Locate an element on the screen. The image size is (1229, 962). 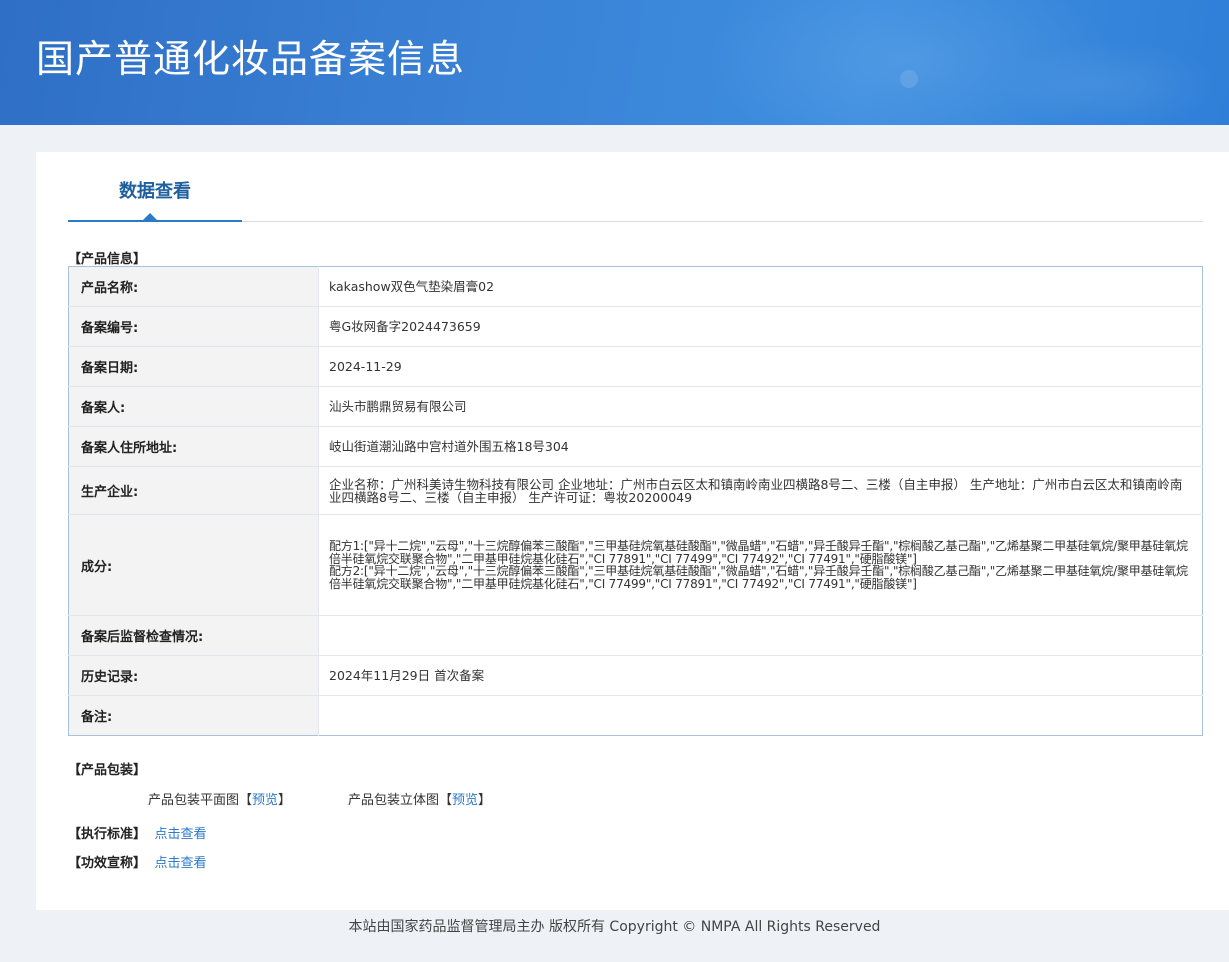
product-info-title: 【产品信息】 is located at coordinates (107, 259).